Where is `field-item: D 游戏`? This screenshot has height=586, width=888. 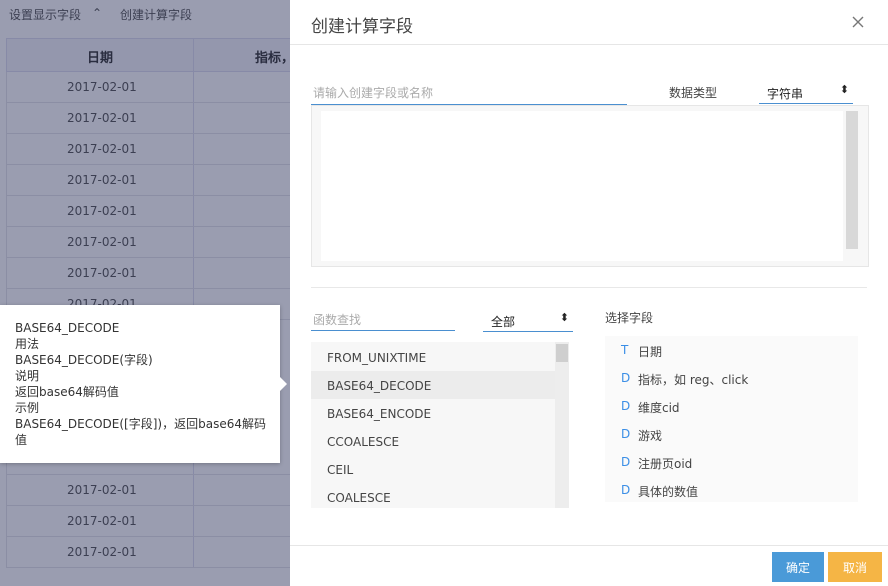 field-item: D 游戏 is located at coordinates (731, 434).